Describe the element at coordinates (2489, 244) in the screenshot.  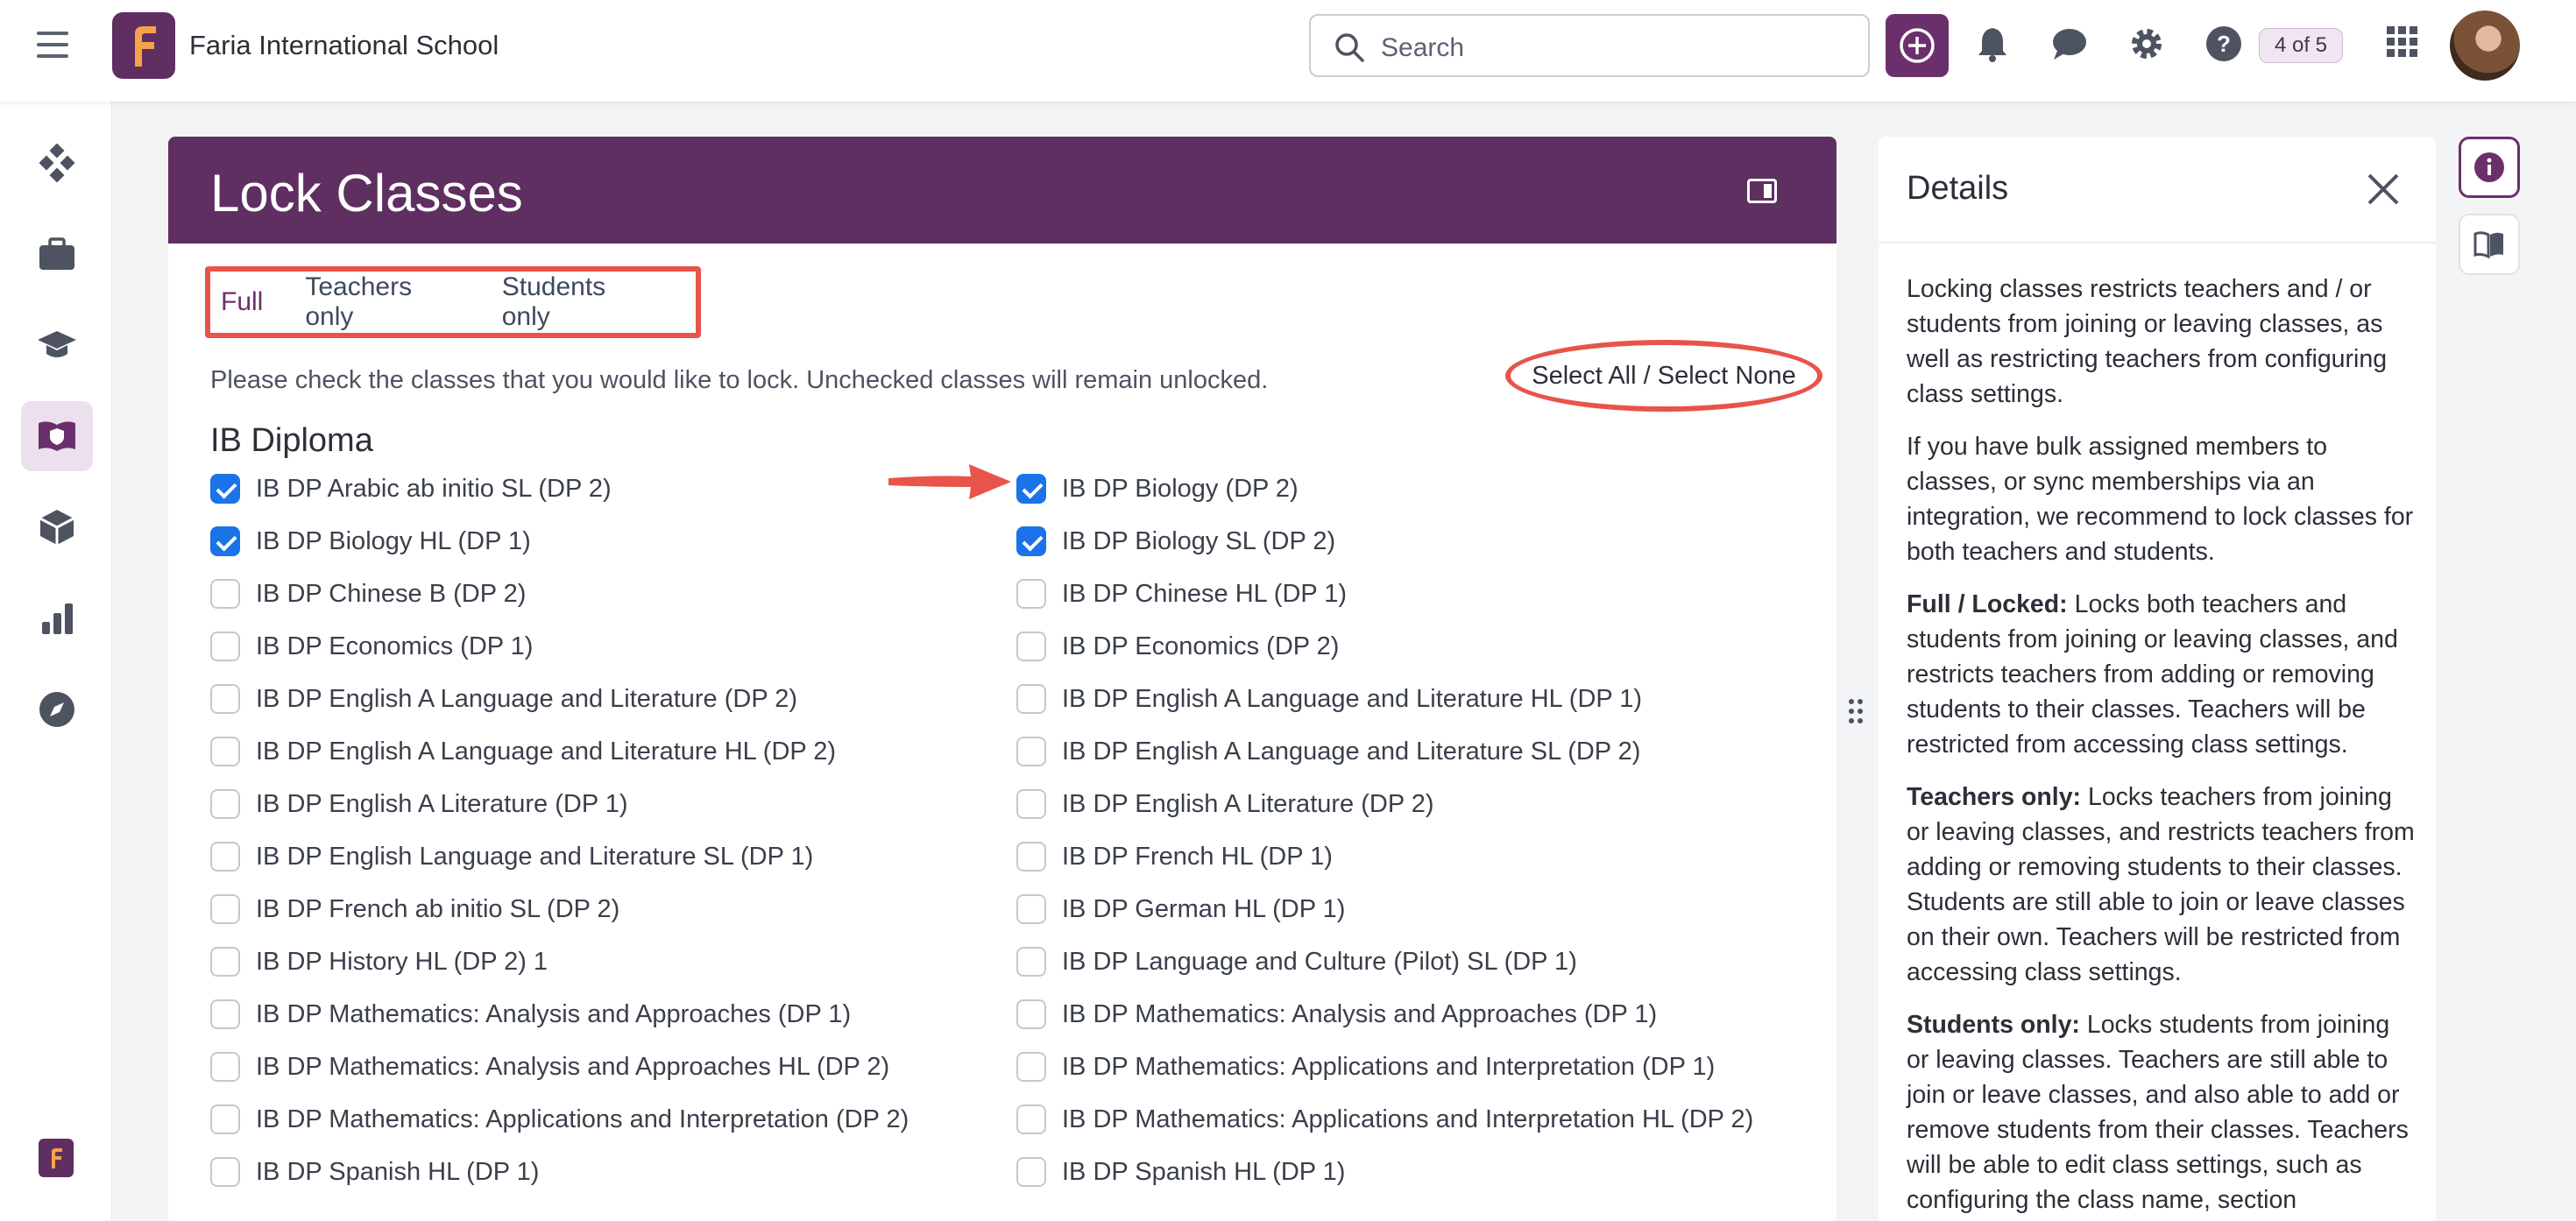
I see `guide-button` at that location.